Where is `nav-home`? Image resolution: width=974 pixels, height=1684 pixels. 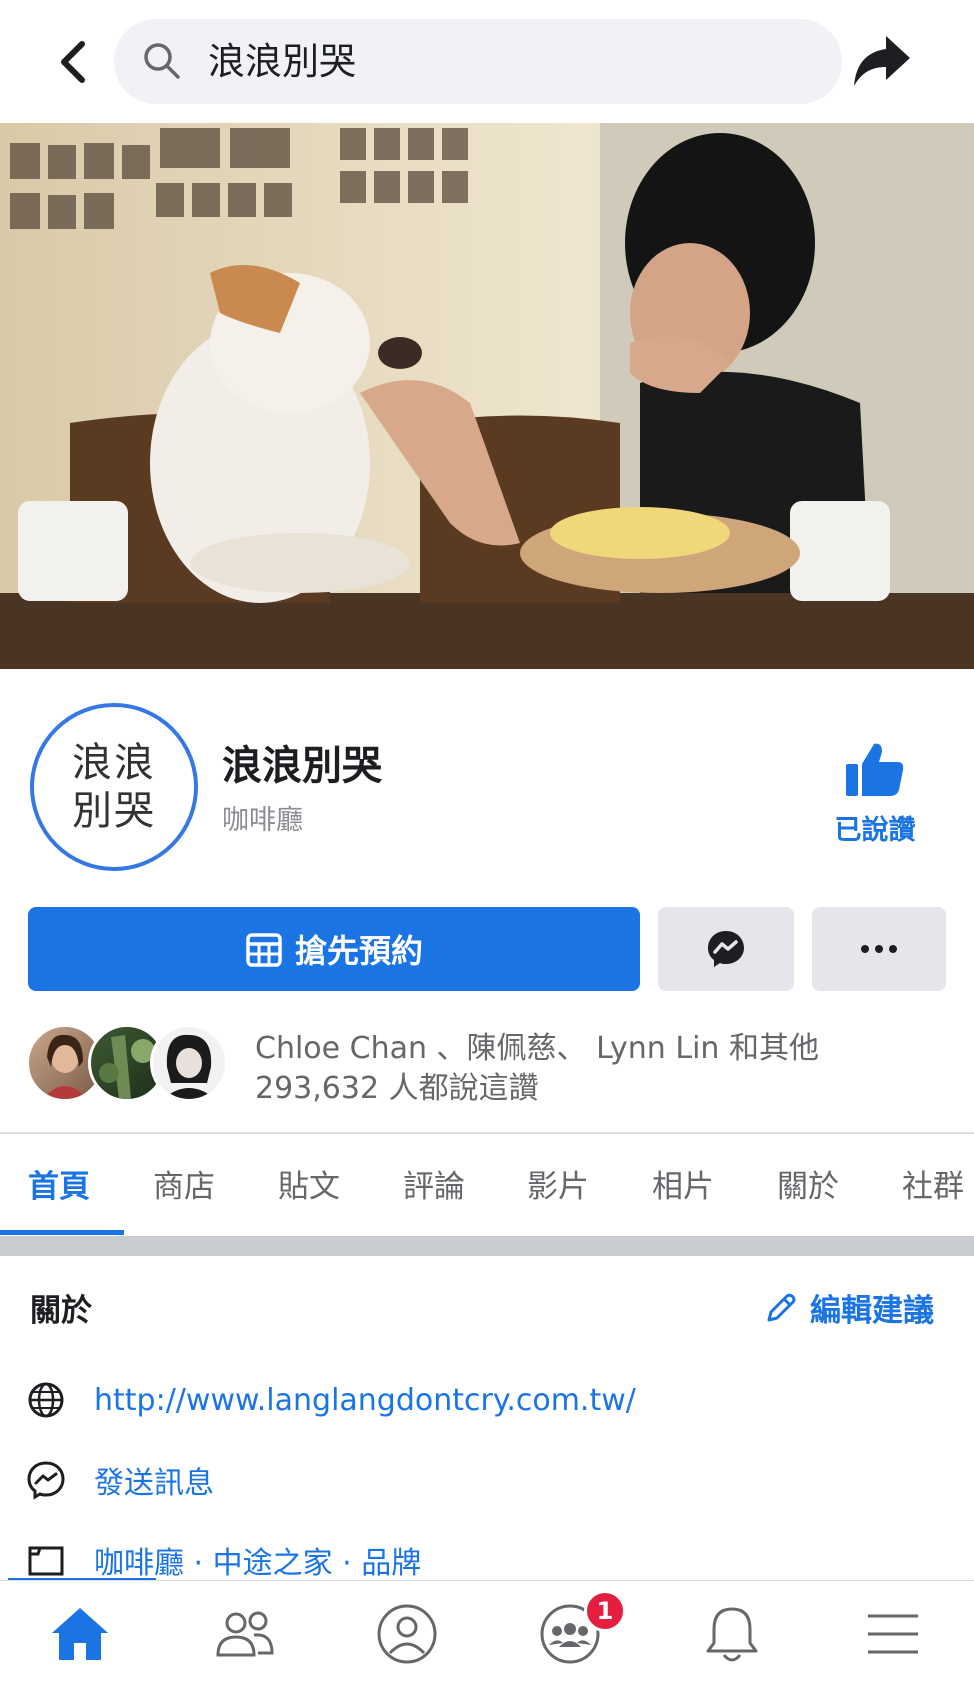 nav-home is located at coordinates (80, 1634).